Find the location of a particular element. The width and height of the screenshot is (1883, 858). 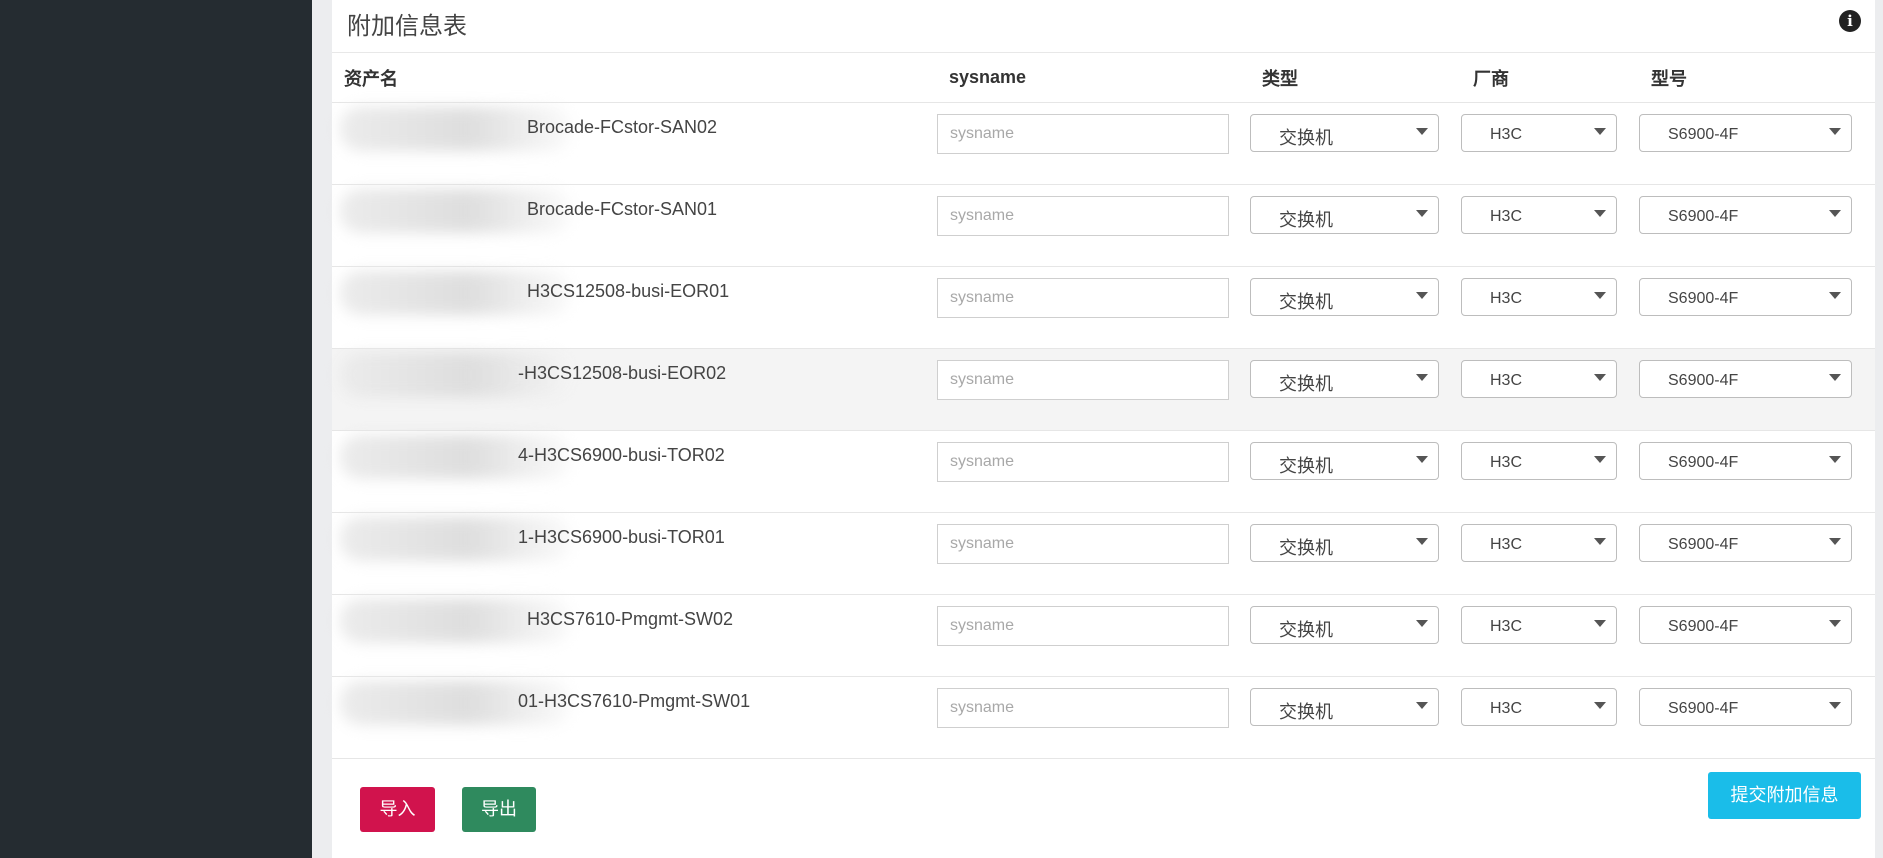

table-row: Brocade-FCstor-SAN02 交换机 H3C S6900-4F is located at coordinates (1103, 143).